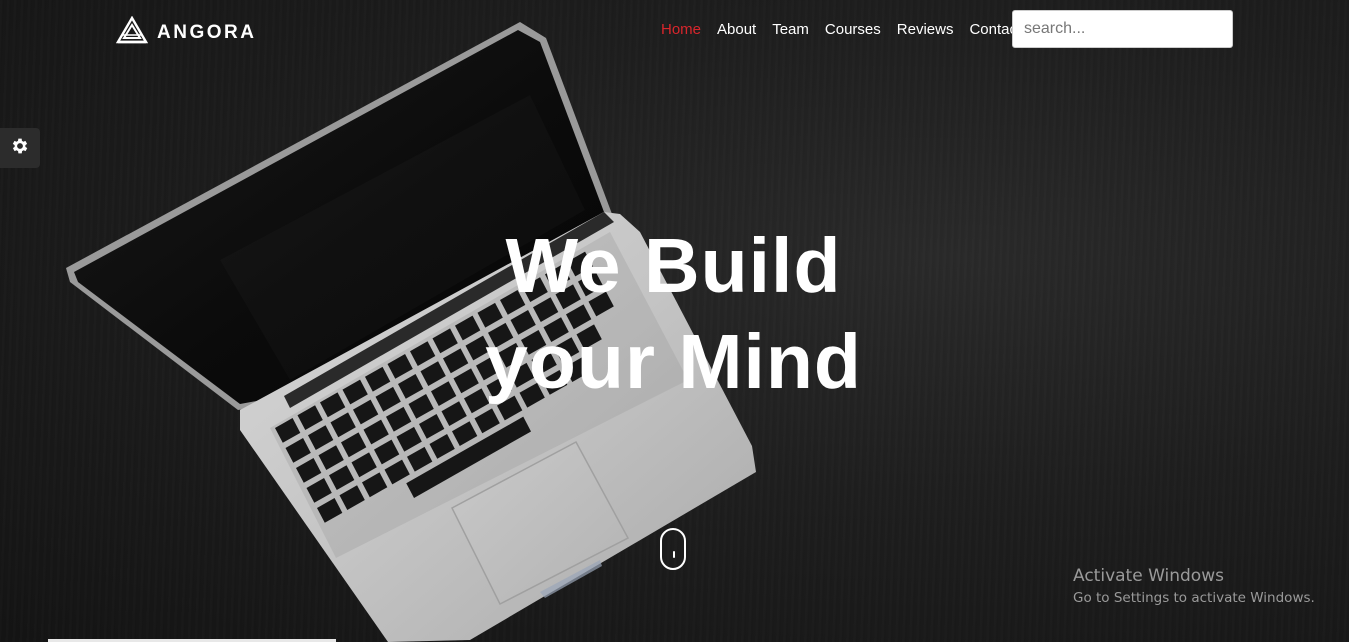 Image resolution: width=1349 pixels, height=642 pixels. What do you see at coordinates (736, 29) in the screenshot?
I see `nav-about: About` at bounding box center [736, 29].